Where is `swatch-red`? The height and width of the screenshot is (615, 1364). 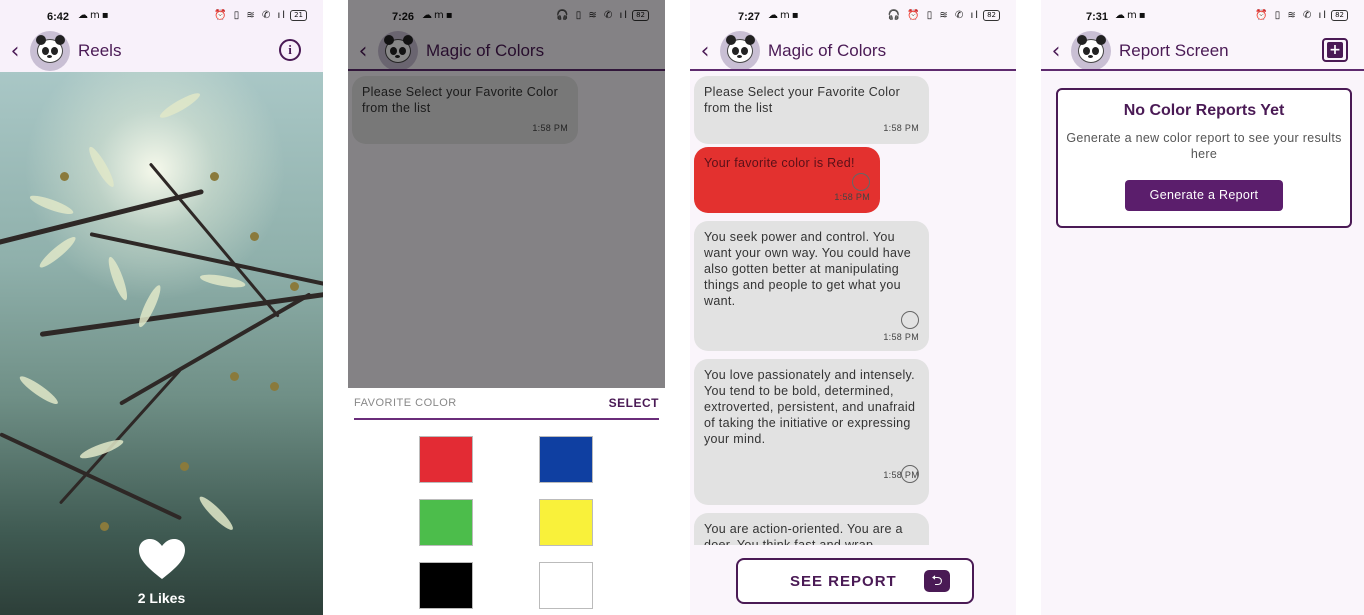
swatch-red is located at coordinates (446, 459).